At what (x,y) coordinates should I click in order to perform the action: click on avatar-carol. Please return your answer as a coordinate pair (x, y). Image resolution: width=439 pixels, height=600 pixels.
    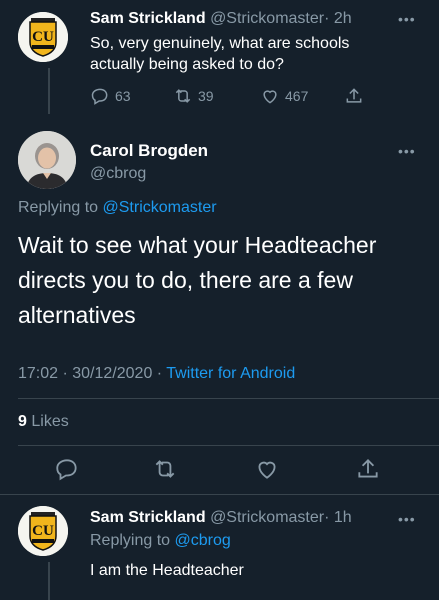
    Looking at the image, I should click on (47, 160).